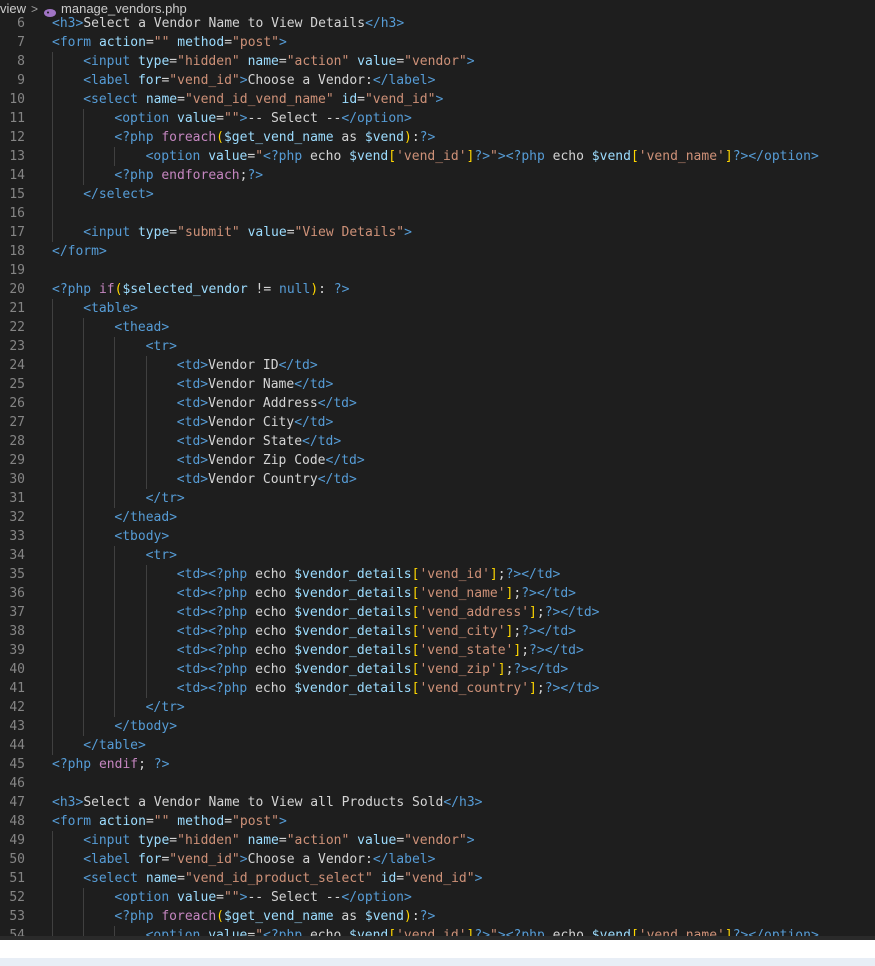  Describe the element at coordinates (17, 593) in the screenshot. I see `line-number: 36` at that location.